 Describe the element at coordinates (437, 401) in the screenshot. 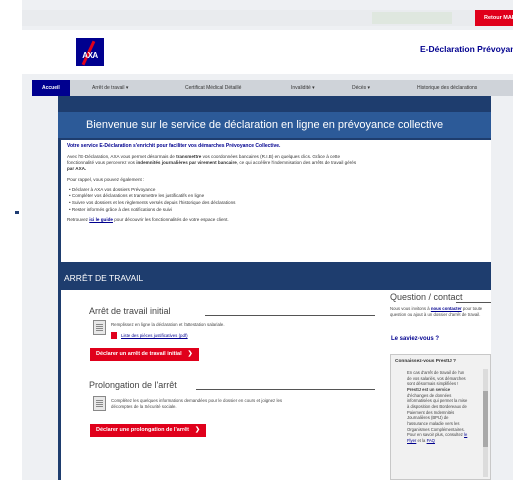

I see `prestij-line: informatisées qui permet la mise` at that location.